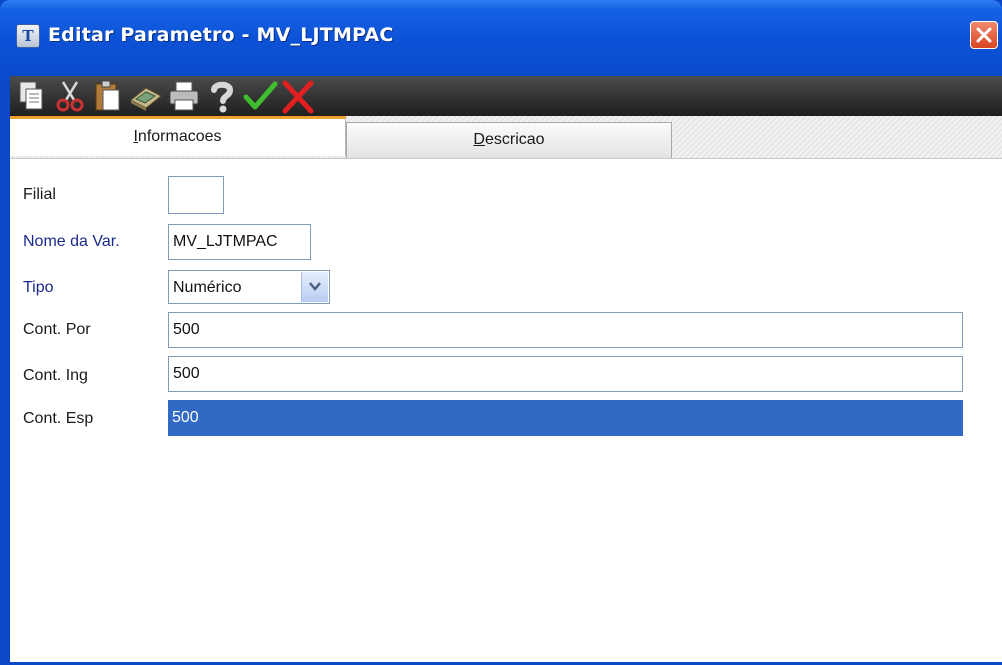  Describe the element at coordinates (501, 40) in the screenshot. I see `title-bar: T Editar Parametro - MV_LJTMPAC` at that location.